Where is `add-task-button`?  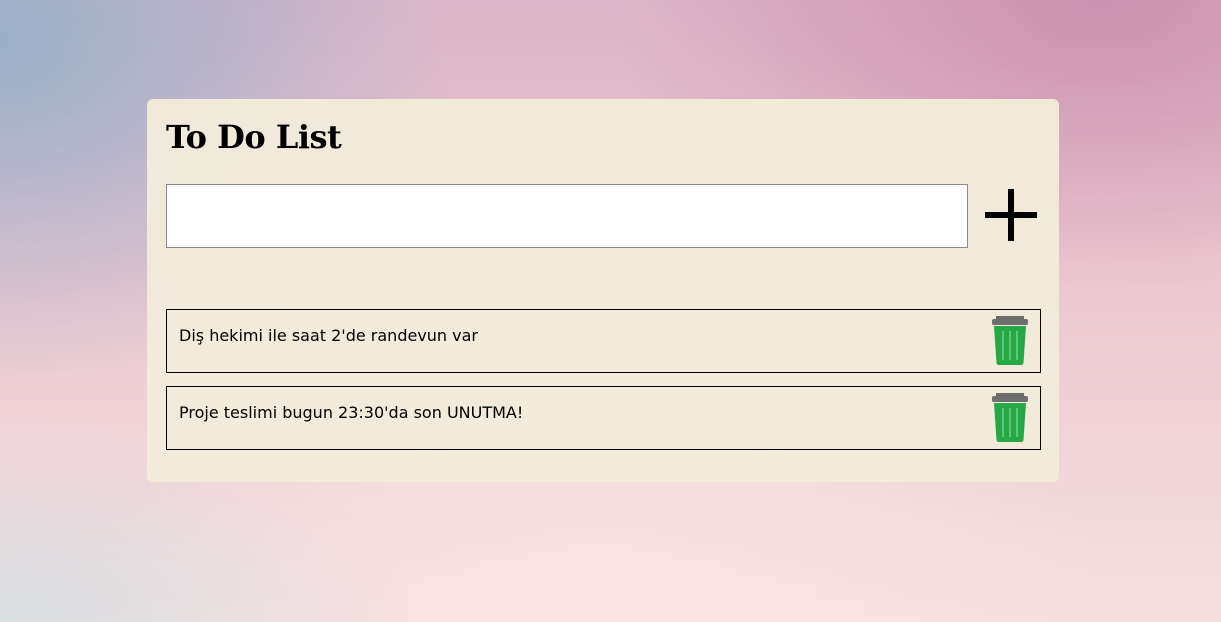 add-task-button is located at coordinates (1011, 215).